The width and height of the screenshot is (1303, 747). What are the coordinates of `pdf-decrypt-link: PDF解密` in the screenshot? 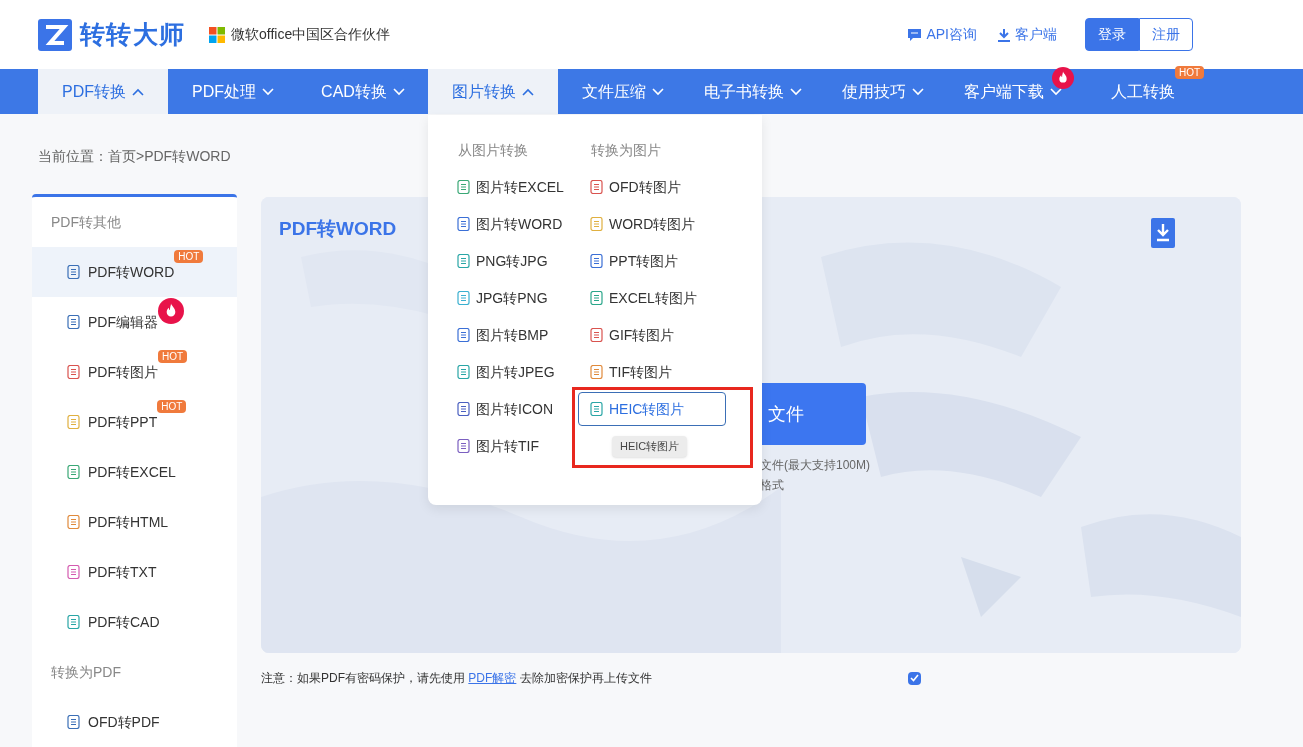 It's located at (492, 678).